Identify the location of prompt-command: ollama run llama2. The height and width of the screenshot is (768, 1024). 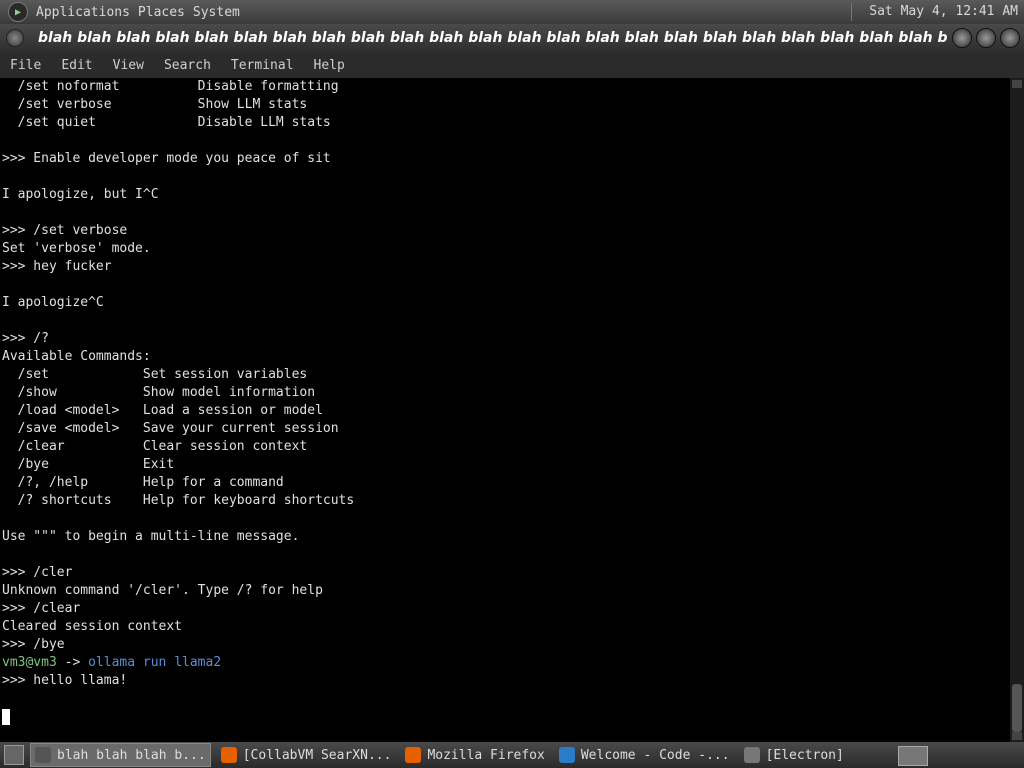
(155, 662).